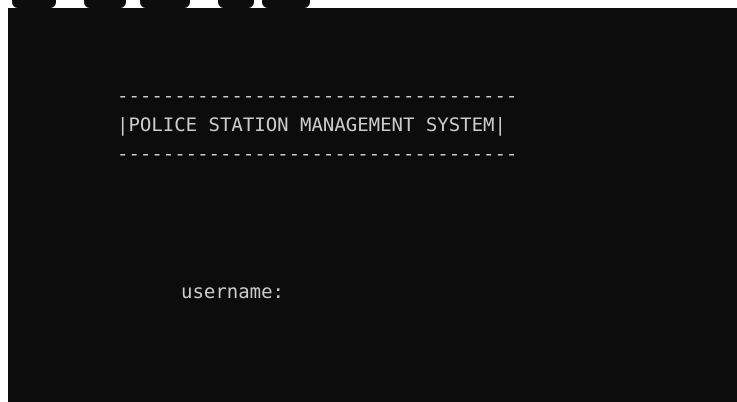  Describe the element at coordinates (368, 4) in the screenshot. I see `top-cropped-strip` at that location.